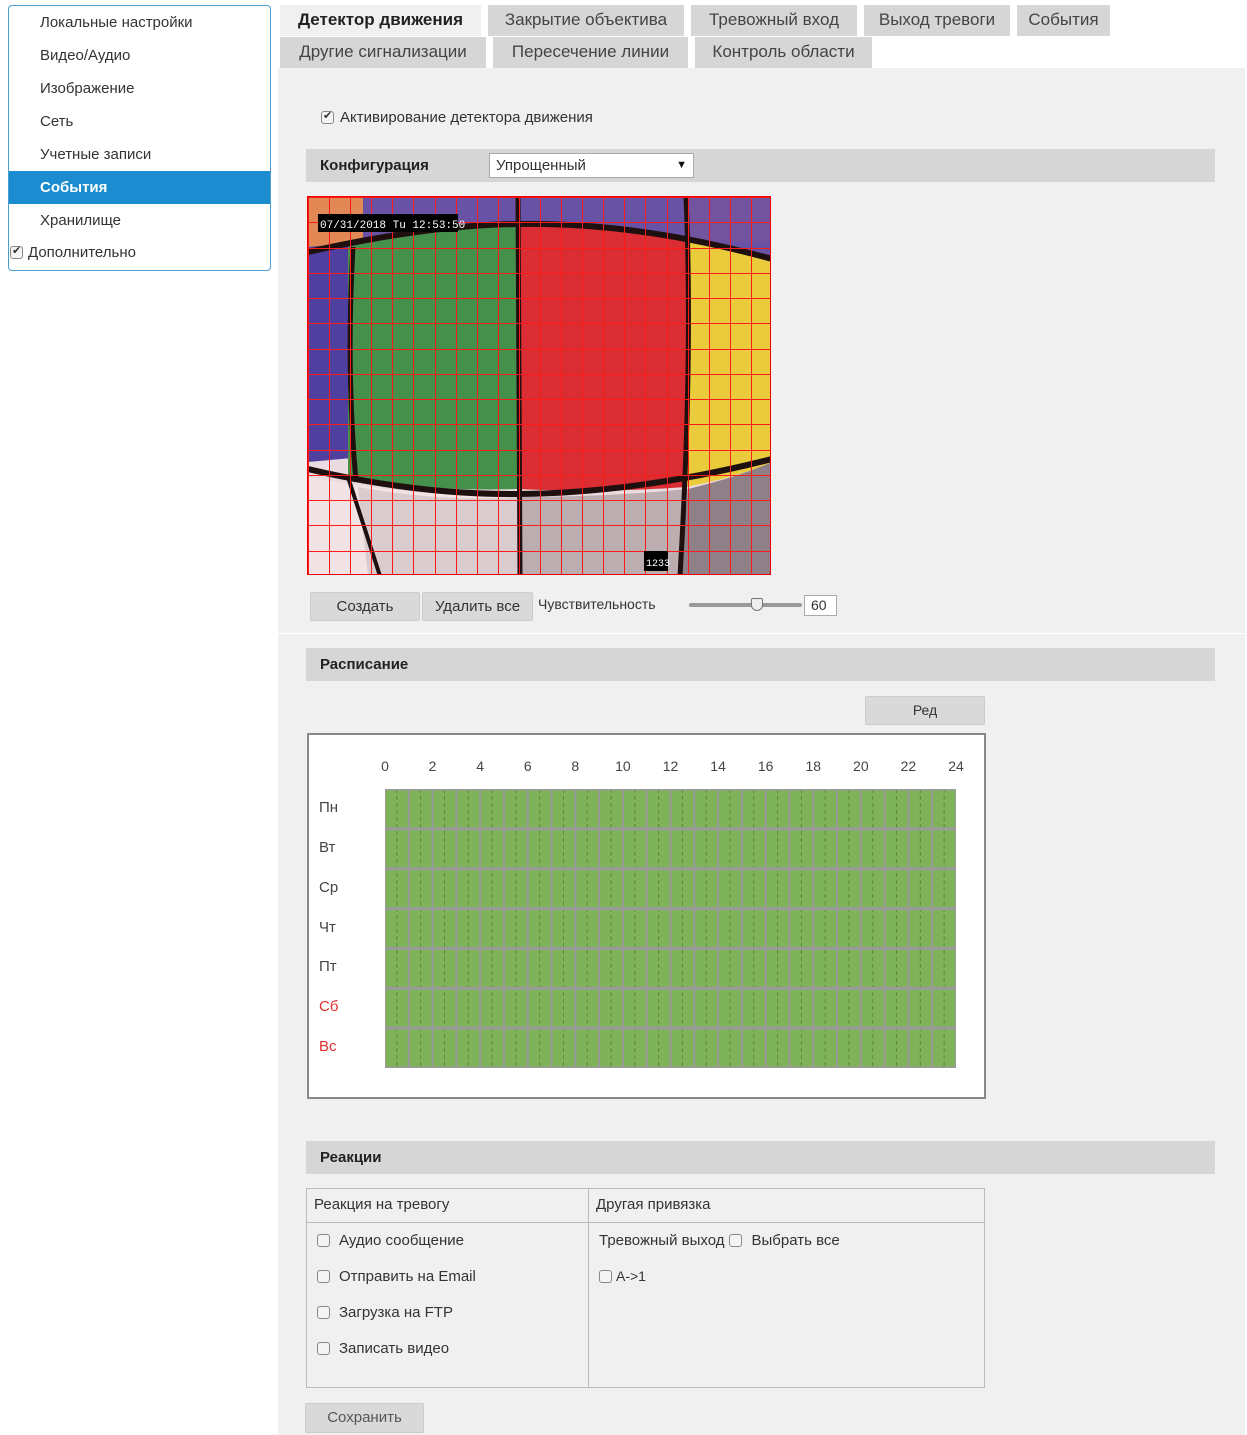 This screenshot has height=1435, width=1247. Describe the element at coordinates (861, 766) in the screenshot. I see `hour-label: 20` at that location.